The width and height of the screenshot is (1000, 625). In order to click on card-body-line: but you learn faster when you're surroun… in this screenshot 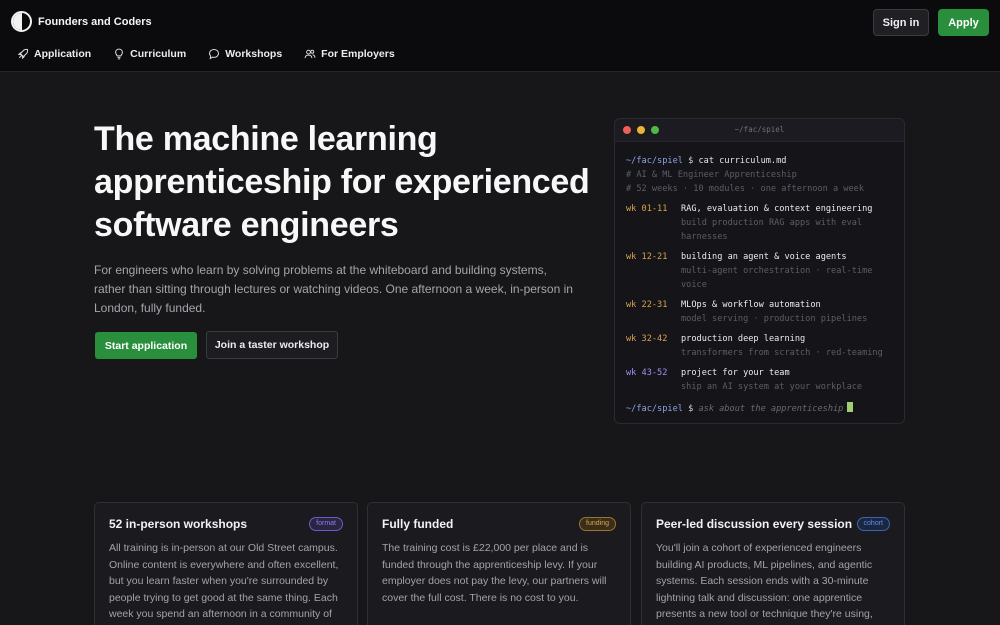, I will do `click(219, 581)`.